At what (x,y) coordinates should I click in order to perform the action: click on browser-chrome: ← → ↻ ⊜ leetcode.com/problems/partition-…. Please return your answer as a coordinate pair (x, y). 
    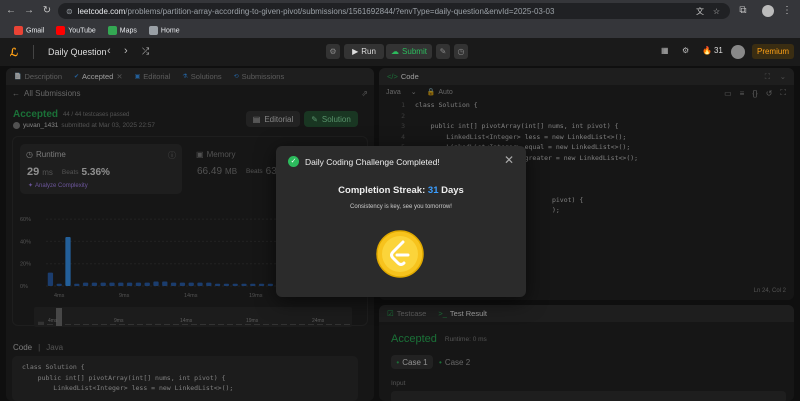
    Looking at the image, I should click on (400, 19).